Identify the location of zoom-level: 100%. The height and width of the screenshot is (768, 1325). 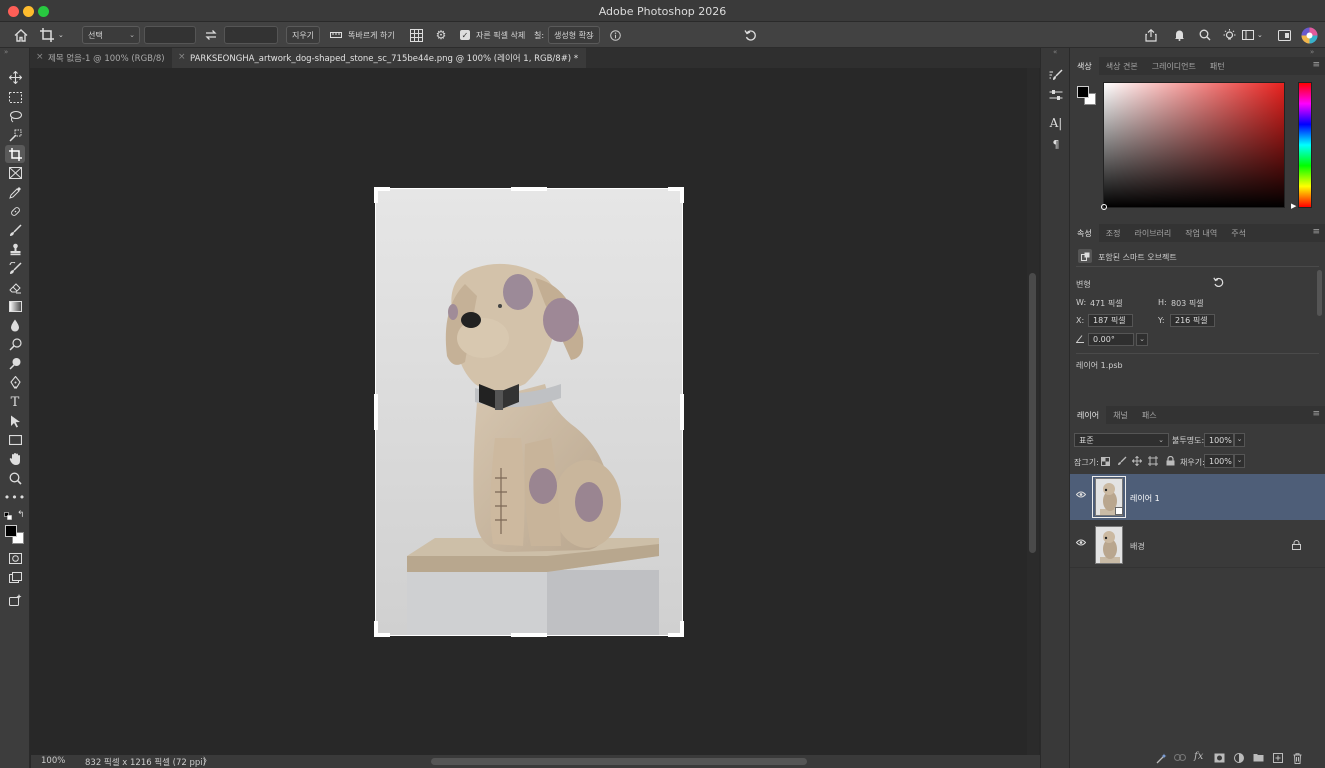
(53, 761).